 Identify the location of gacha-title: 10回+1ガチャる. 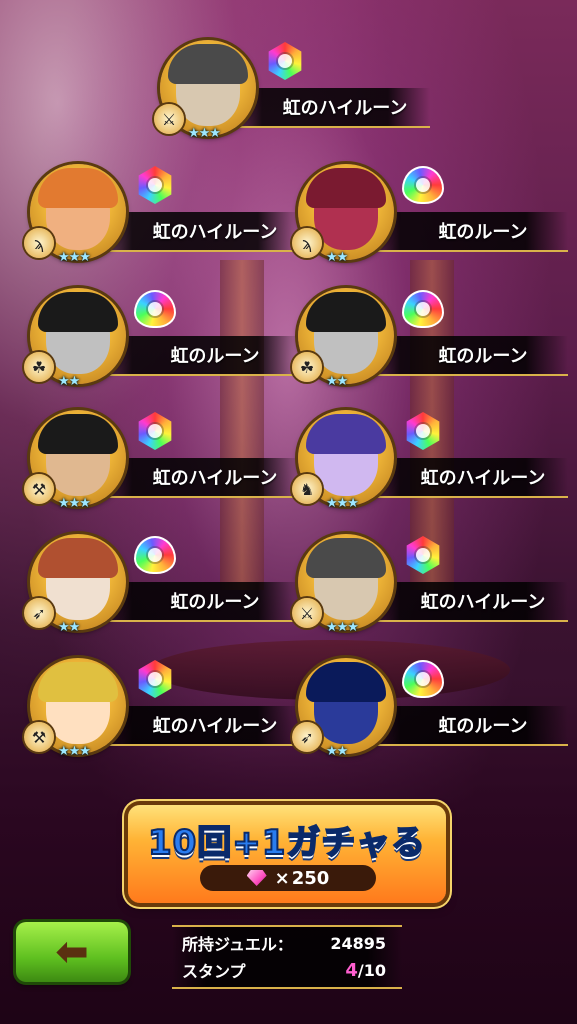
(287, 843).